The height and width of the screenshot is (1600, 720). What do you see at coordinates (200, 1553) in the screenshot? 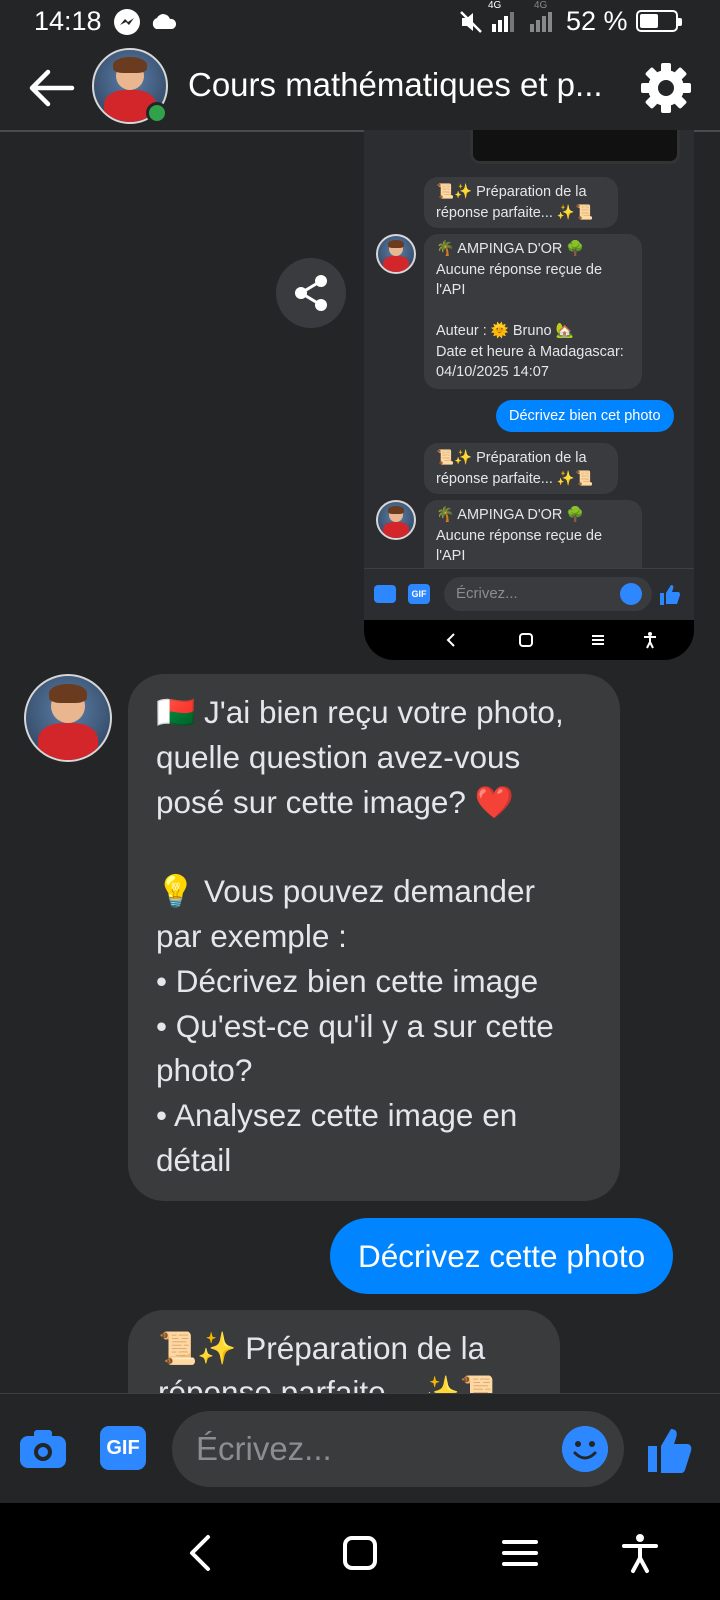
I see `nav-back-icon` at bounding box center [200, 1553].